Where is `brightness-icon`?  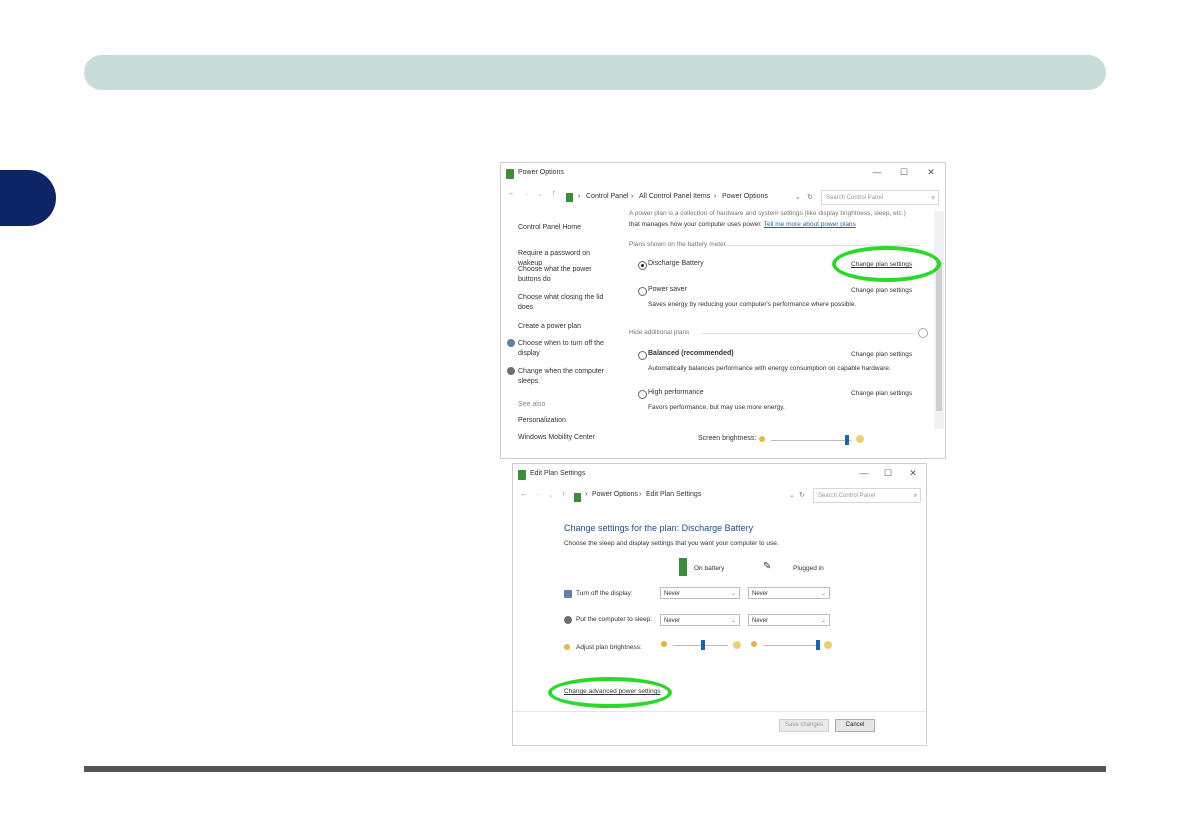
brightness-icon is located at coordinates (567, 647).